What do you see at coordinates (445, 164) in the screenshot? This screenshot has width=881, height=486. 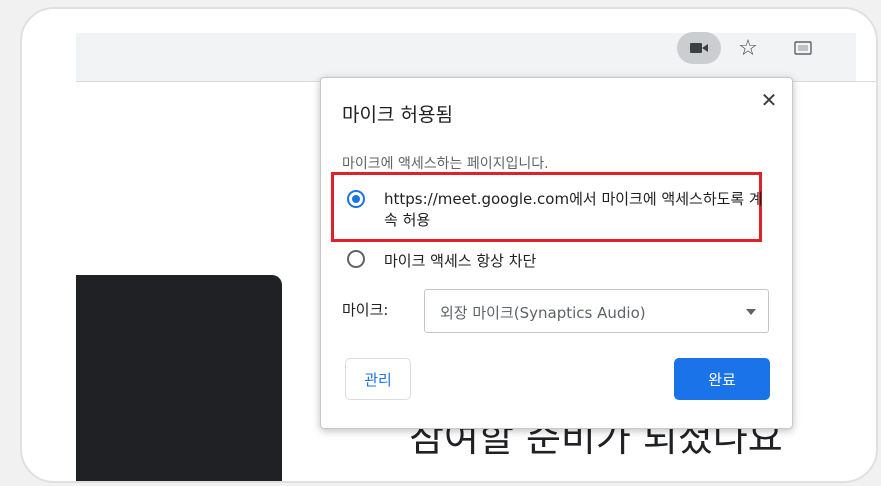 I see `popup-subtitle: 마이크에 액세스하는 페이지입니다.` at bounding box center [445, 164].